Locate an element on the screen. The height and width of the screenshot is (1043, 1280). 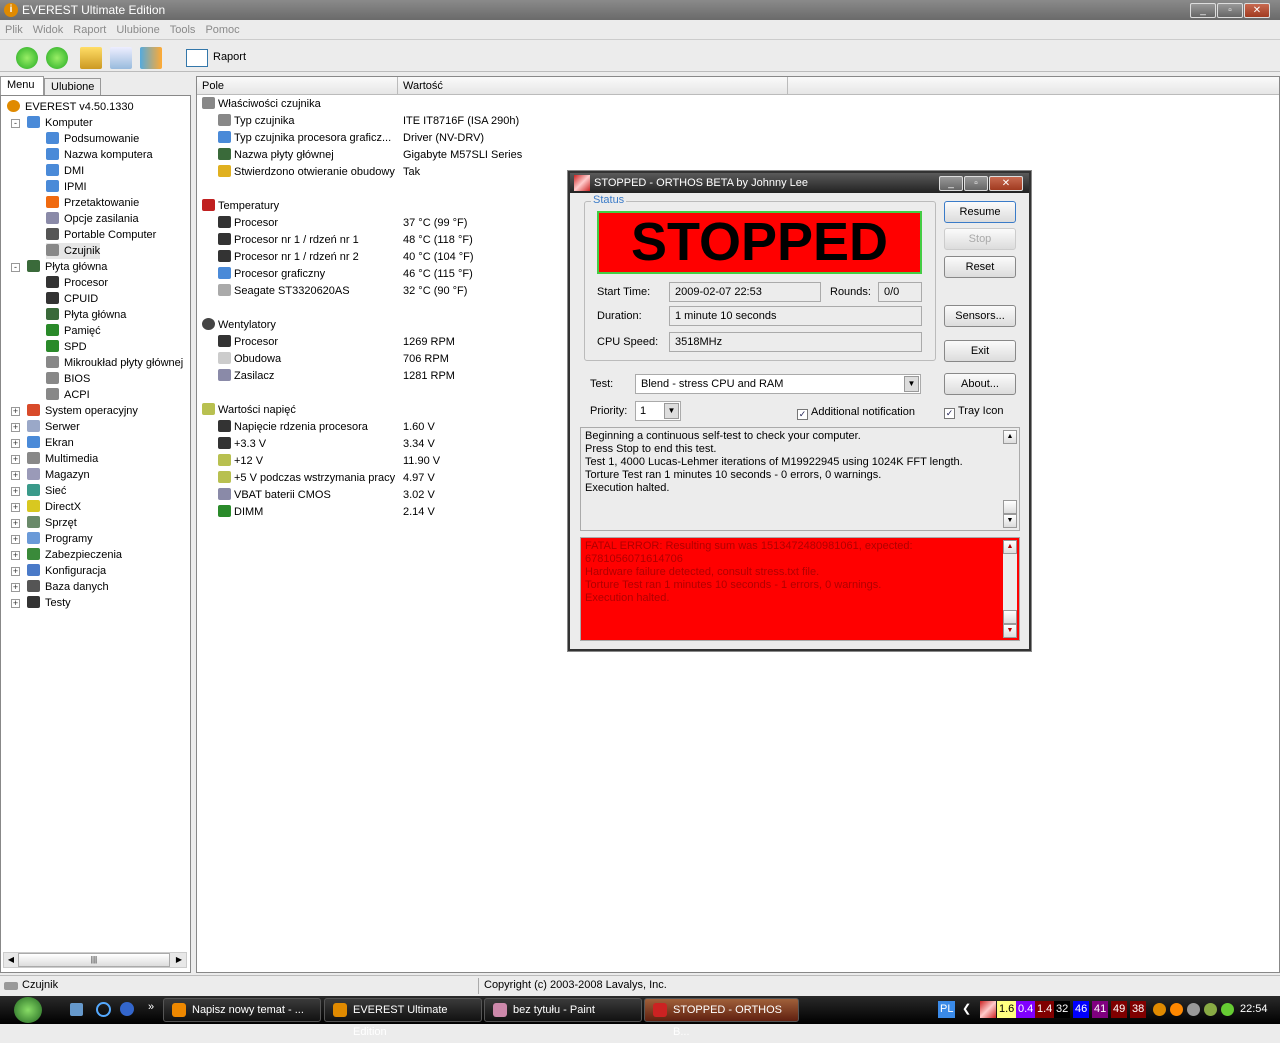
log-scrollbar: ▲ ▼ is located at coordinates (1010, 479).